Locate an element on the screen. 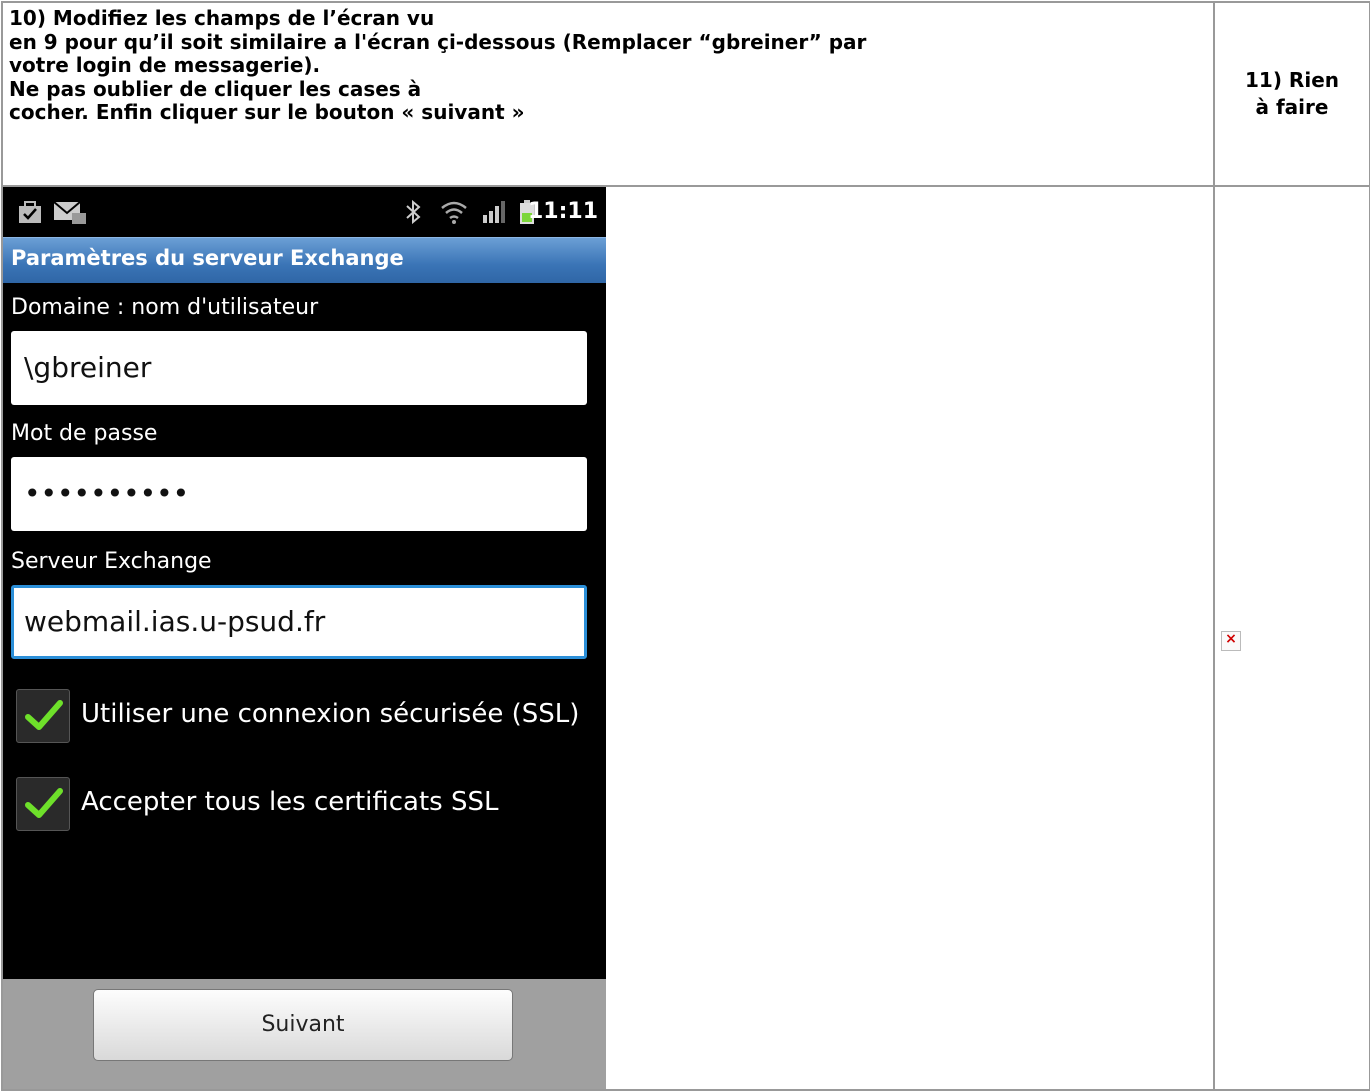 Image resolution: width=1370 pixels, height=1092 pixels. instruction-line: Ne pas oublier de cliquer les cases à is located at coordinates (215, 88).